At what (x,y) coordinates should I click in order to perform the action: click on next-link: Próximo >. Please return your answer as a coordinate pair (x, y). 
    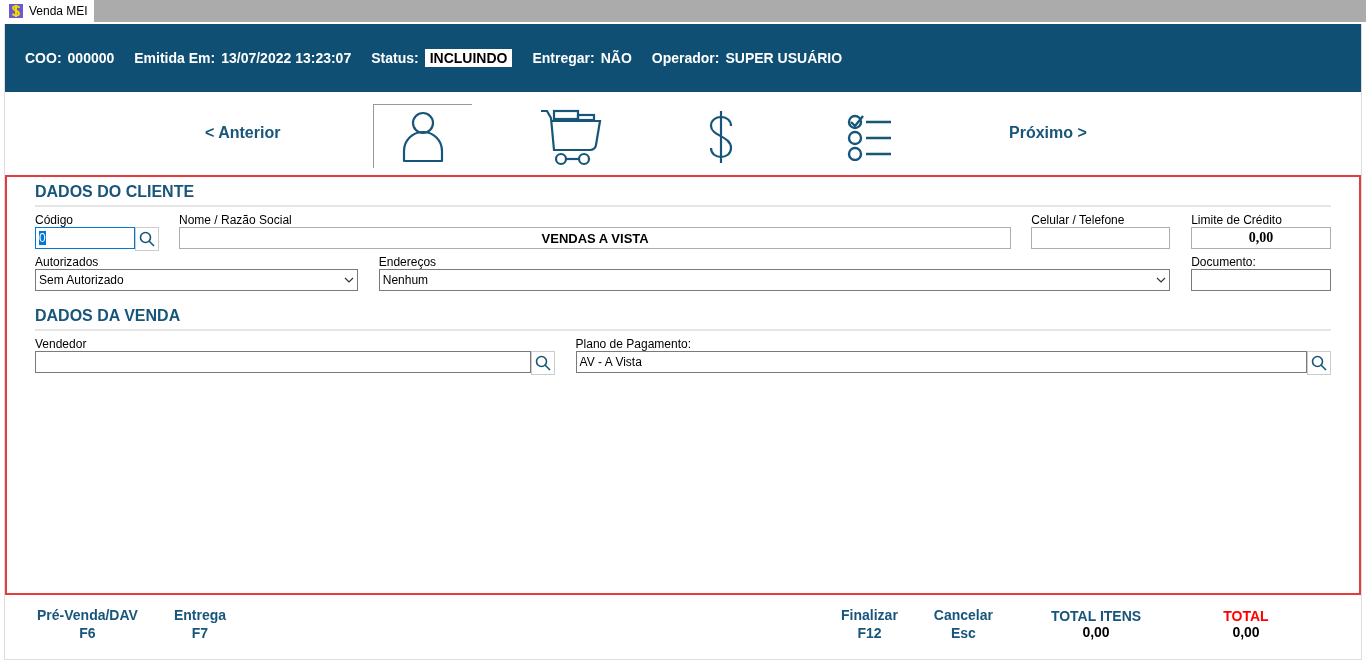
    Looking at the image, I should click on (1048, 133).